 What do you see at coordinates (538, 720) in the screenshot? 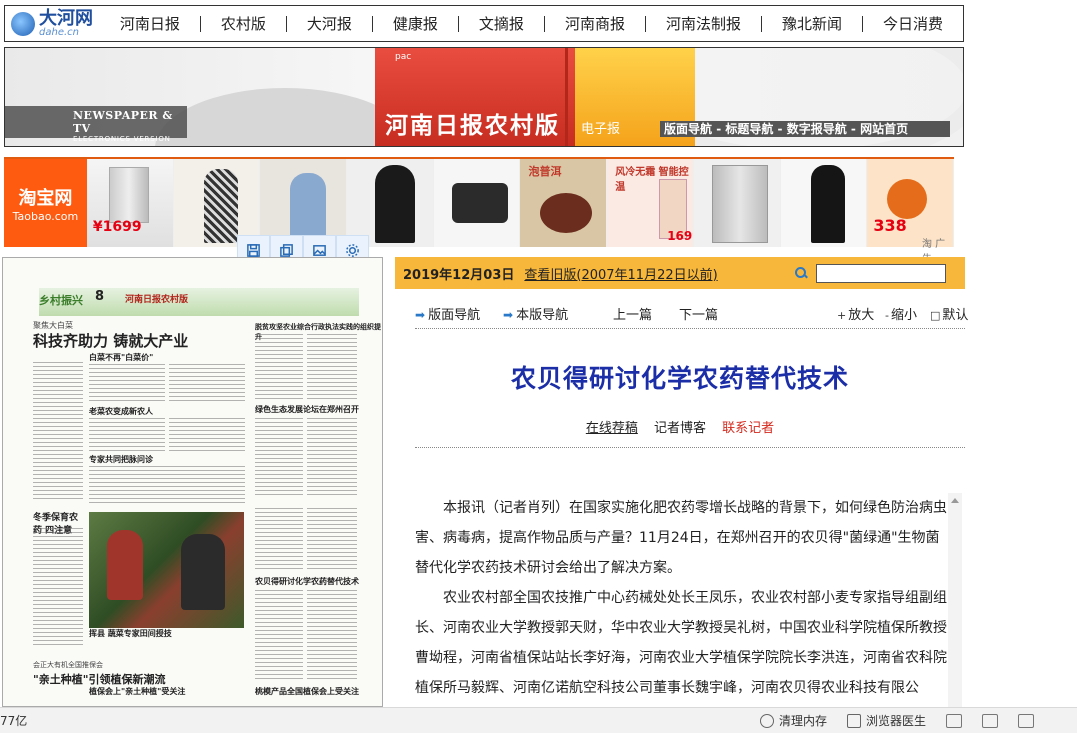
I see `browser-status-bar: 77亿 清理内存 浏览器医生` at bounding box center [538, 720].